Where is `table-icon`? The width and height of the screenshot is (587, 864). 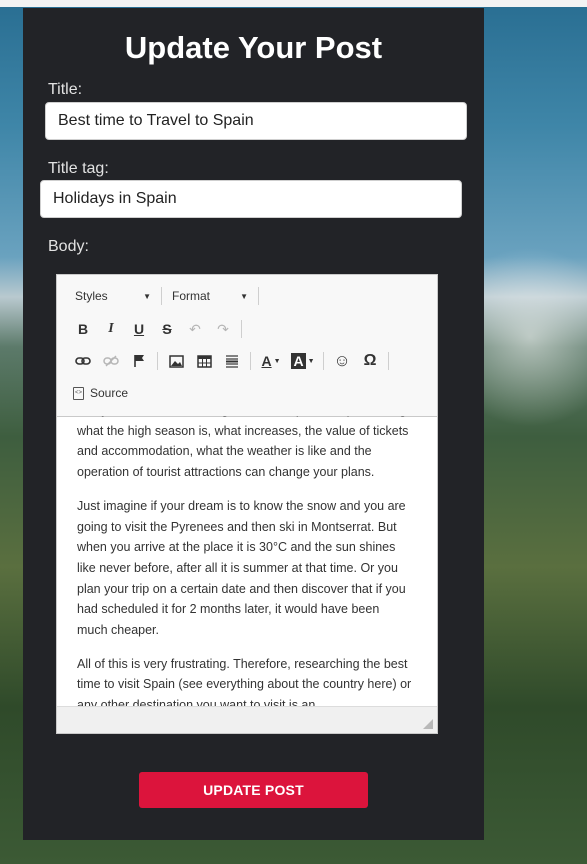
table-icon is located at coordinates (204, 361).